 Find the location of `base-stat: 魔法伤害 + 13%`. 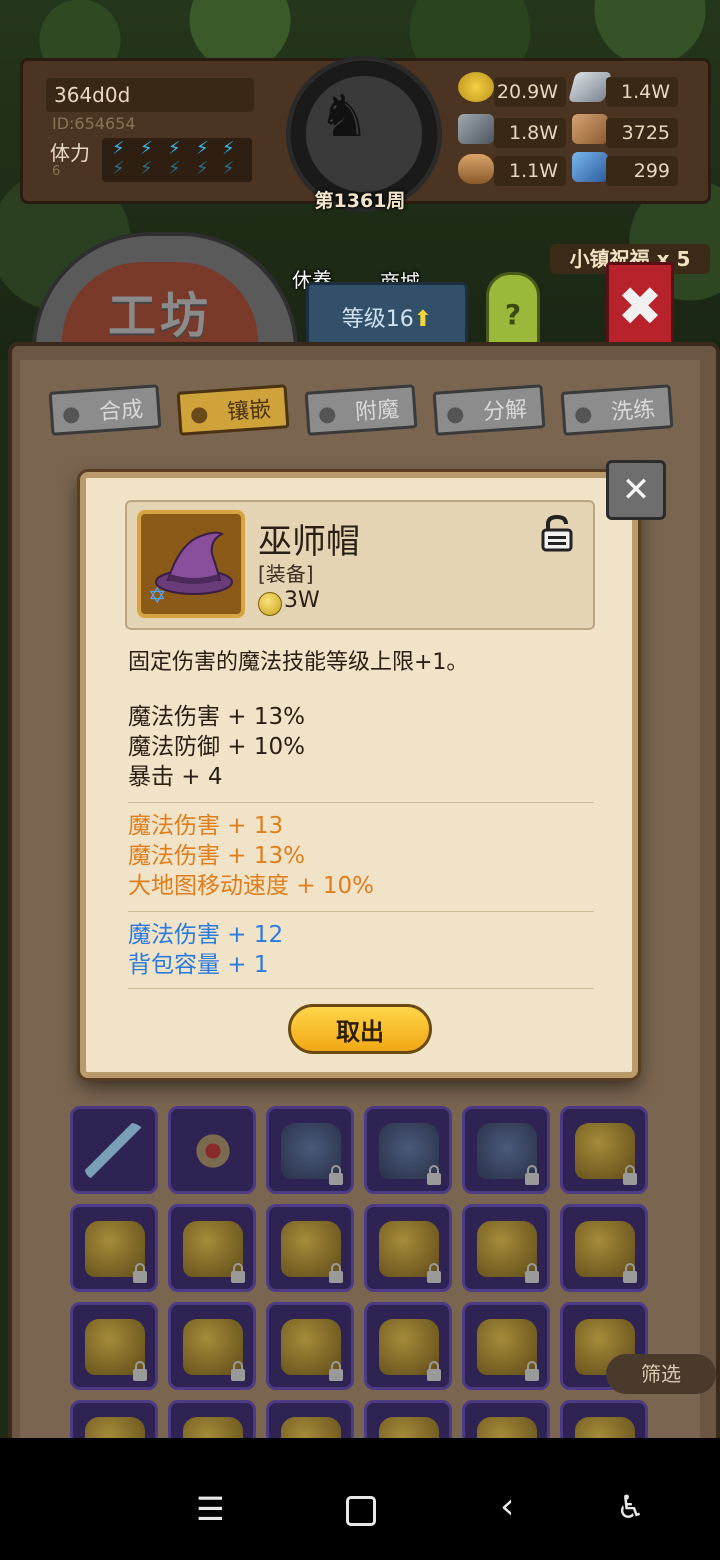

base-stat: 魔法伤害 + 13% is located at coordinates (217, 717).